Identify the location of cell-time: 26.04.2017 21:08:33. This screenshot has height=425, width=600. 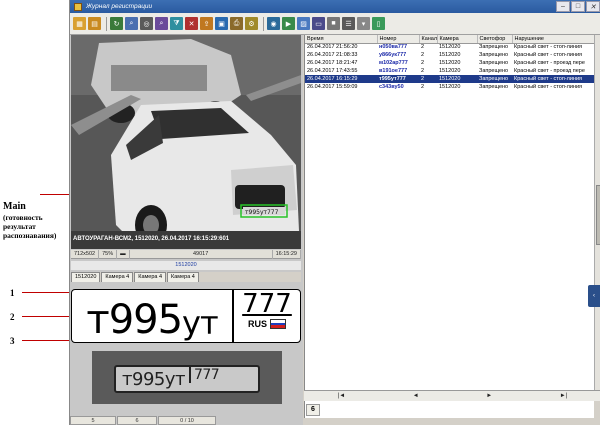
(332, 55).